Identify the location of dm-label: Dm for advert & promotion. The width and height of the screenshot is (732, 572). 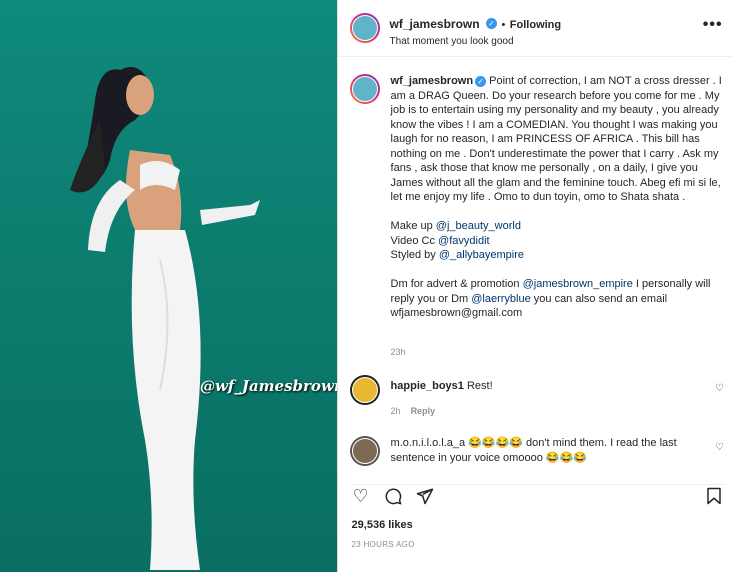
(456, 284).